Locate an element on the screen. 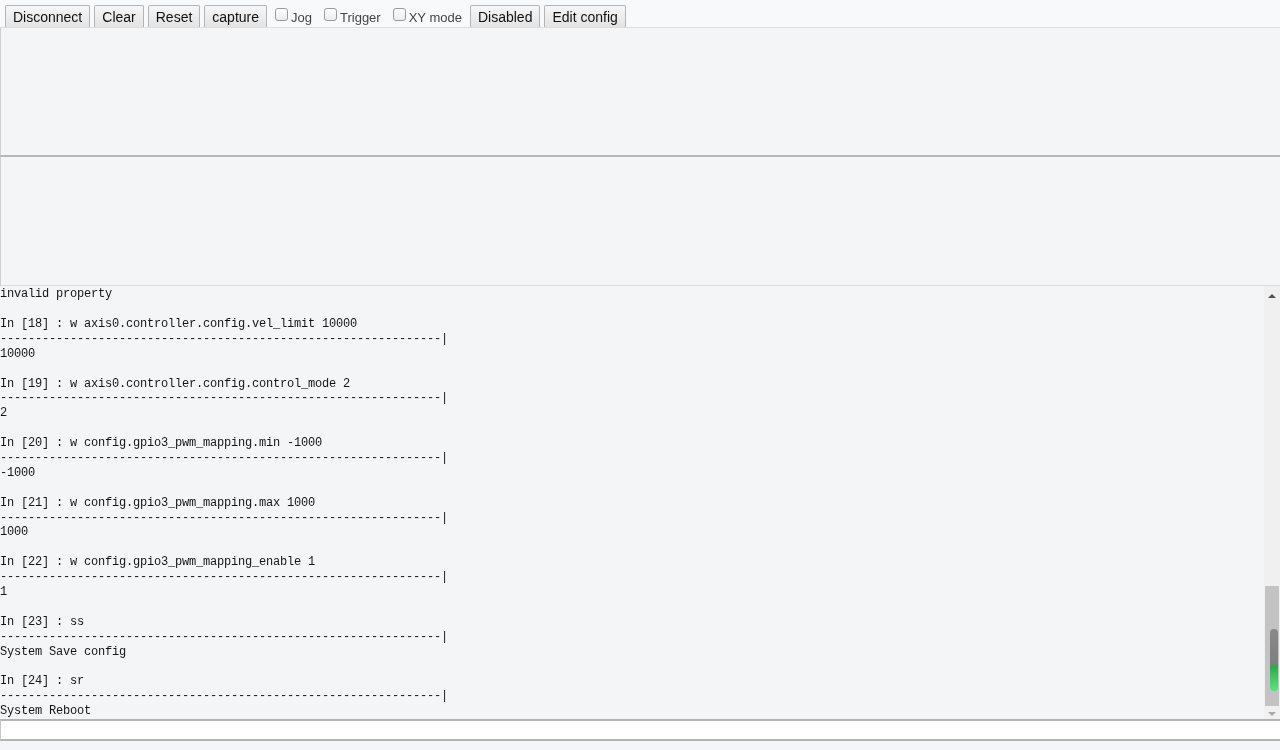  console-output: 1 is located at coordinates (3, 592).